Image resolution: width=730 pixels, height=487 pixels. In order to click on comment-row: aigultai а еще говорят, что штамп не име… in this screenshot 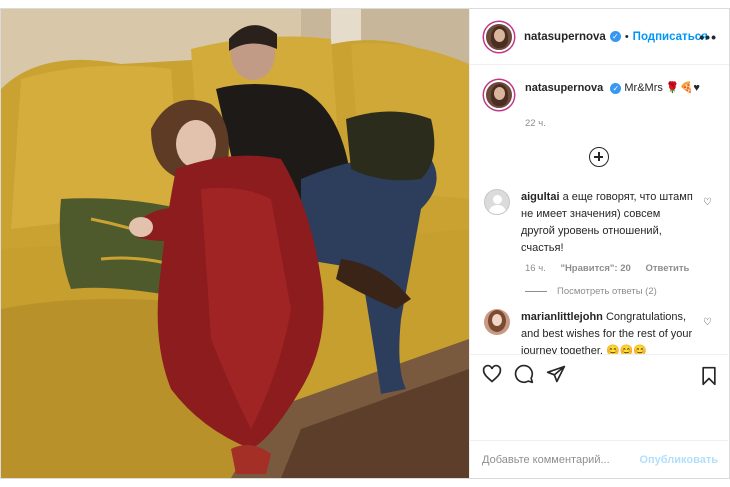, I will do `click(599, 223)`.